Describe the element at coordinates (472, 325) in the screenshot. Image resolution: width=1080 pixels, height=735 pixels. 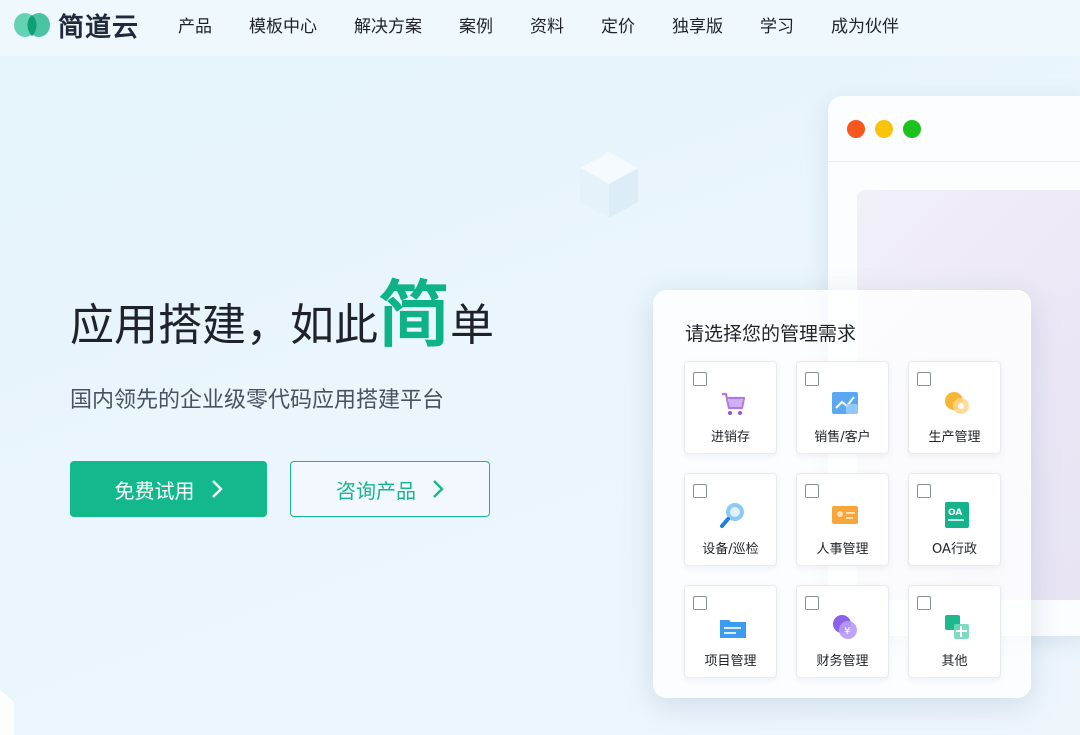
I see `hero-title-part3: 单` at that location.